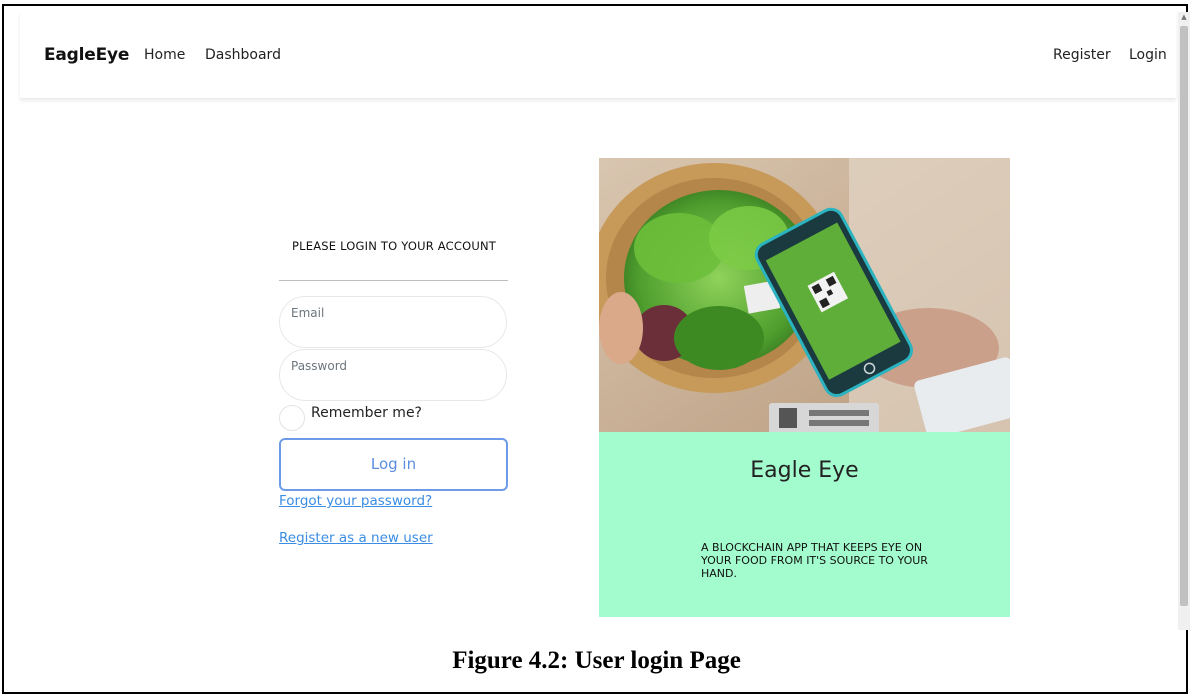 The width and height of the screenshot is (1193, 696). What do you see at coordinates (1148, 55) in the screenshot?
I see `nav-link-login: Login` at bounding box center [1148, 55].